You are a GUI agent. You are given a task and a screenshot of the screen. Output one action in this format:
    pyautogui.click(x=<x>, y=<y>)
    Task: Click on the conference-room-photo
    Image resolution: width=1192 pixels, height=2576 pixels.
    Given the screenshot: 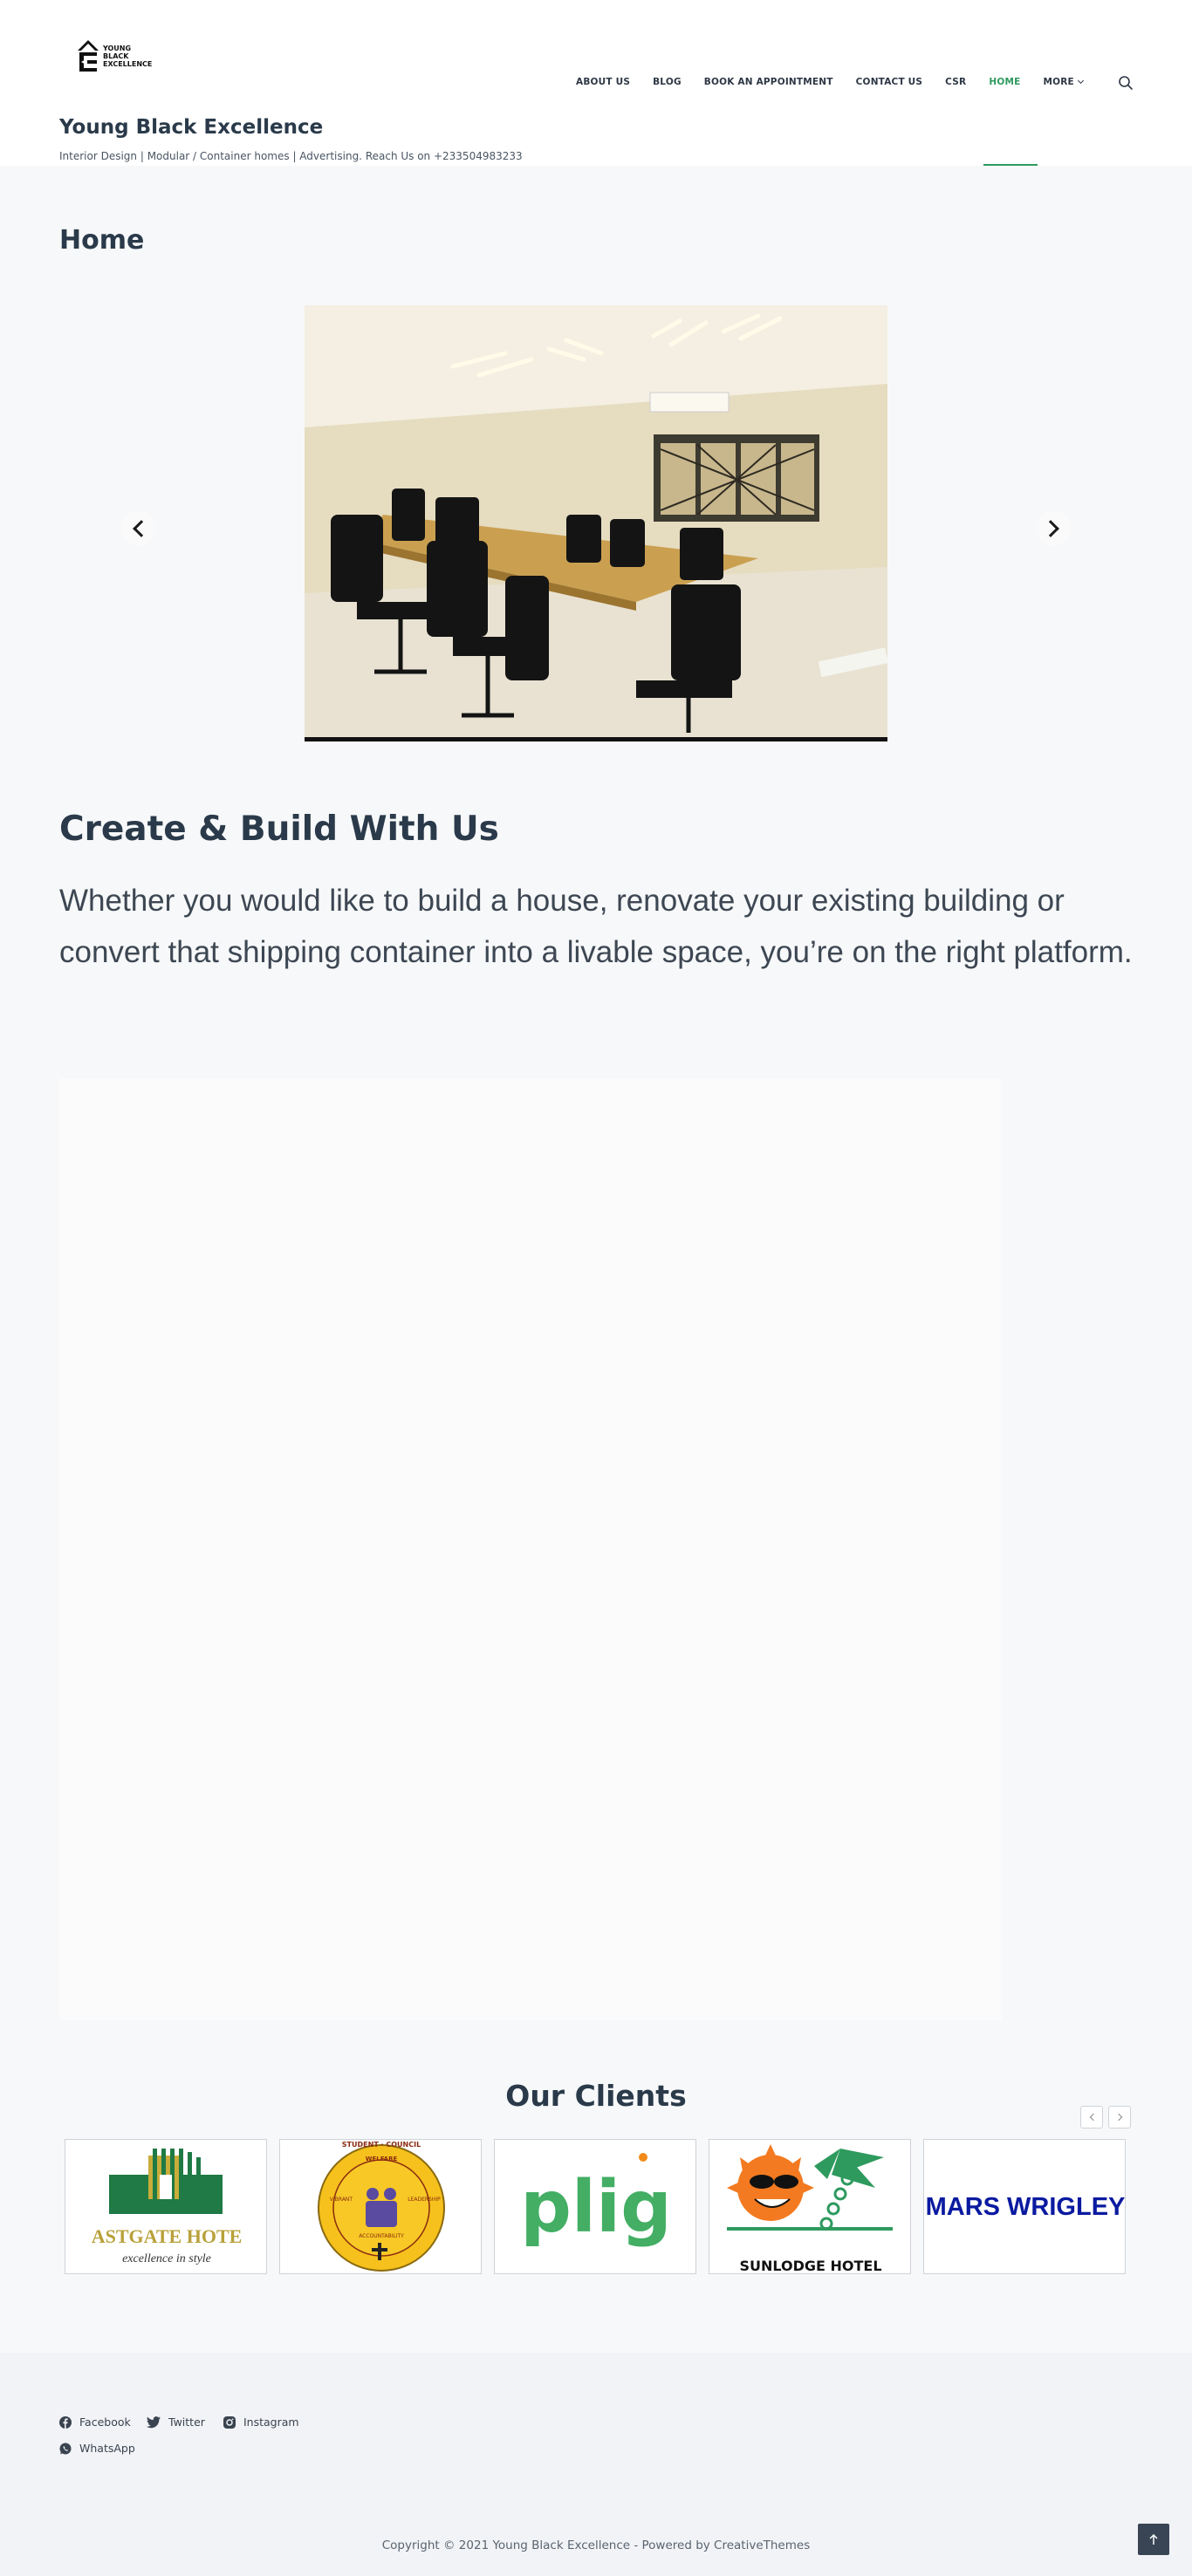 What is the action you would take?
    pyautogui.click(x=596, y=521)
    